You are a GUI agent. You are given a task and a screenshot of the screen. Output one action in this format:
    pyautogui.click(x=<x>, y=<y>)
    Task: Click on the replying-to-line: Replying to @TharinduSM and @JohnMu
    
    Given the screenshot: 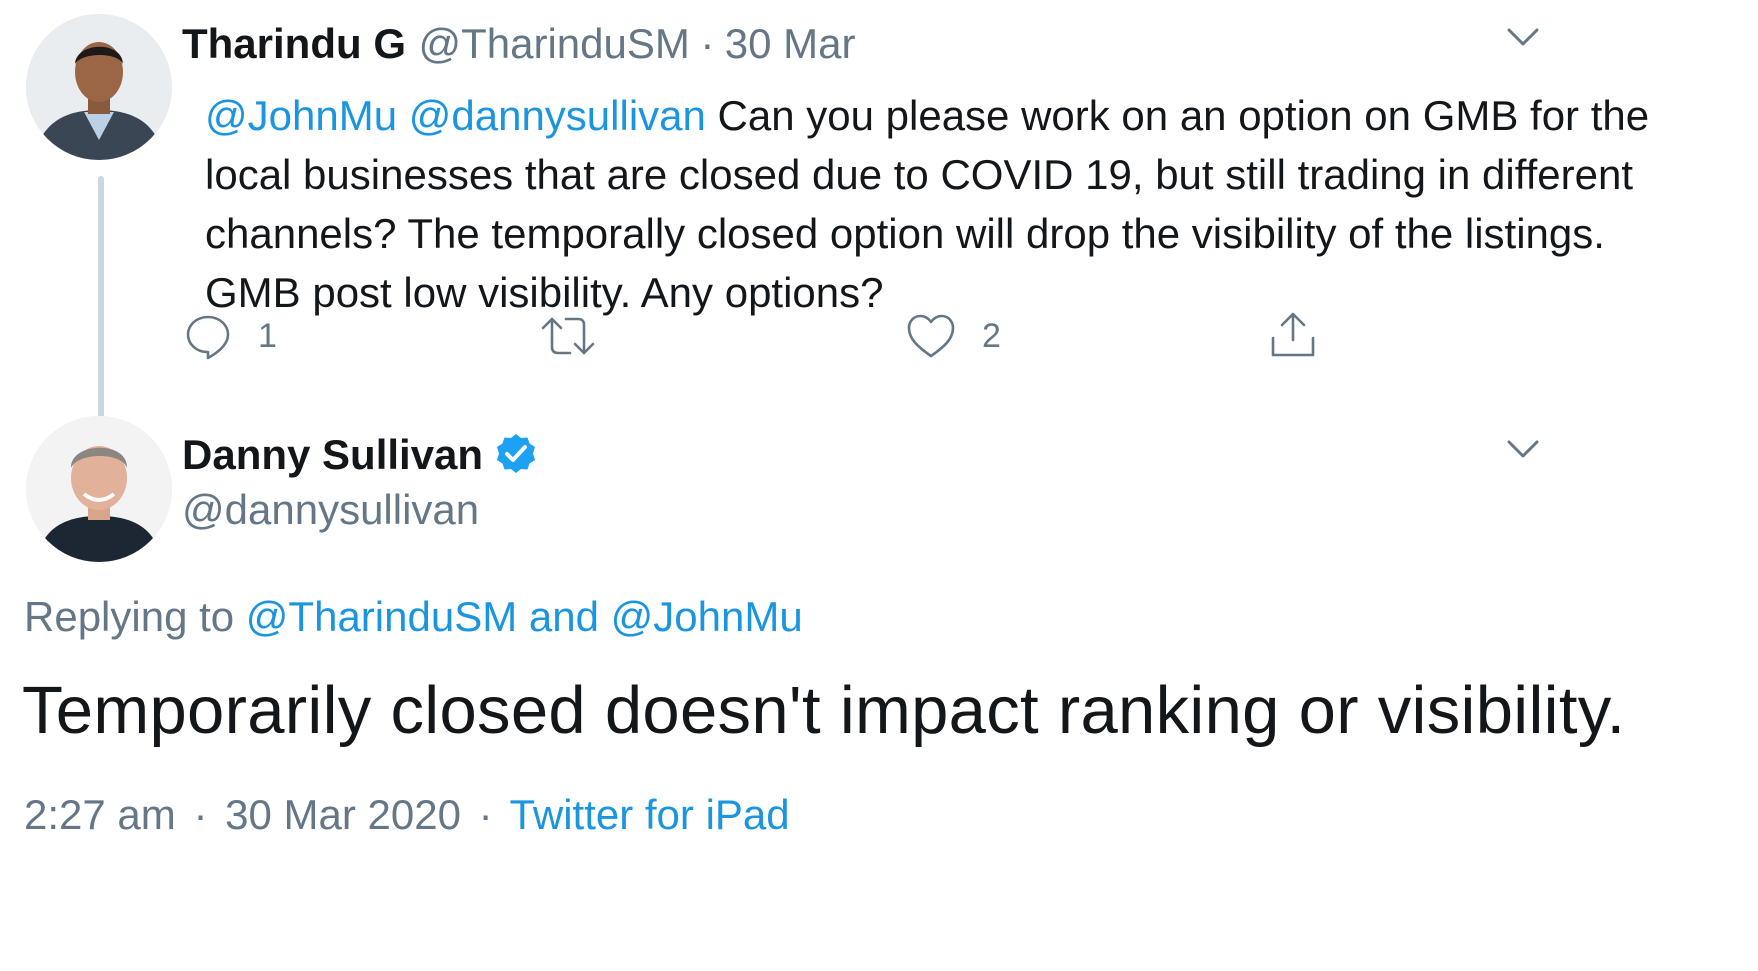 What is the action you would take?
    pyautogui.click(x=413, y=617)
    